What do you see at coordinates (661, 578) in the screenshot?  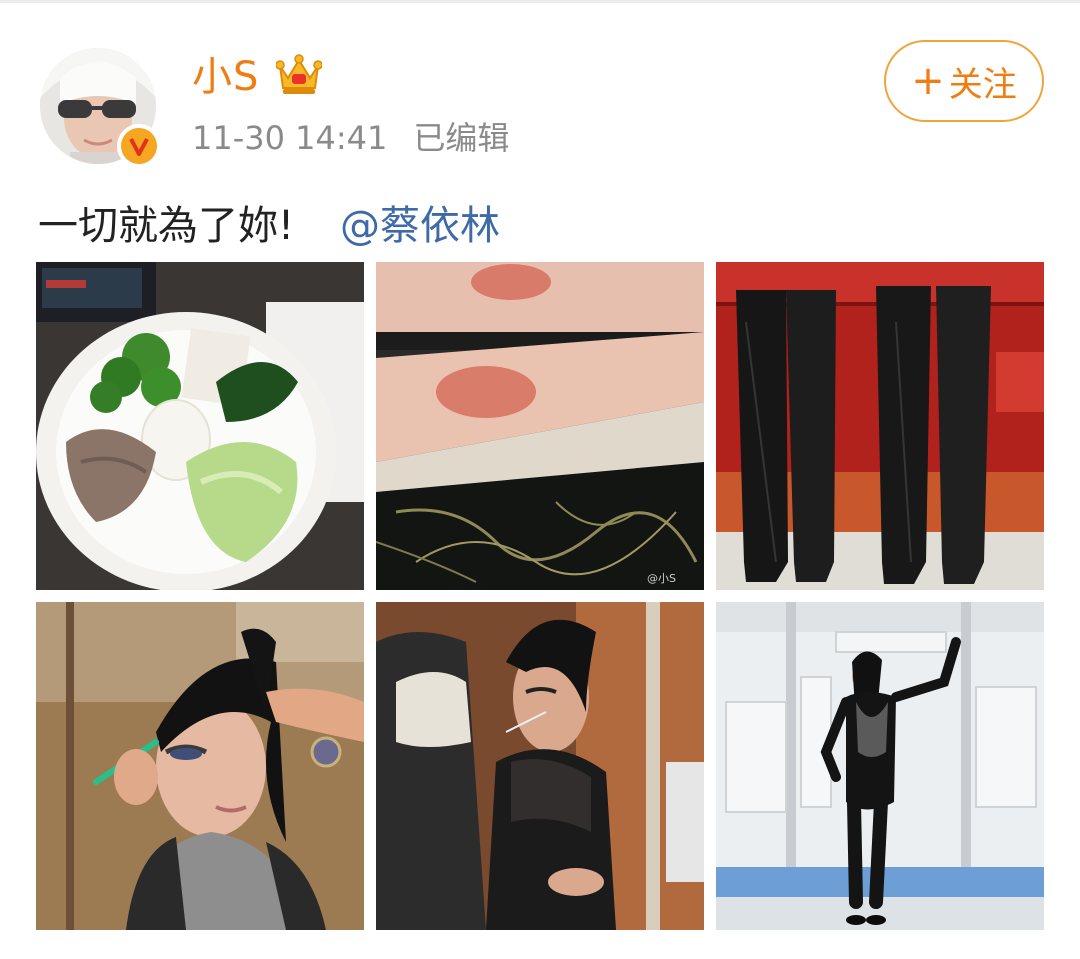 I see `photo-watermark: @小S` at bounding box center [661, 578].